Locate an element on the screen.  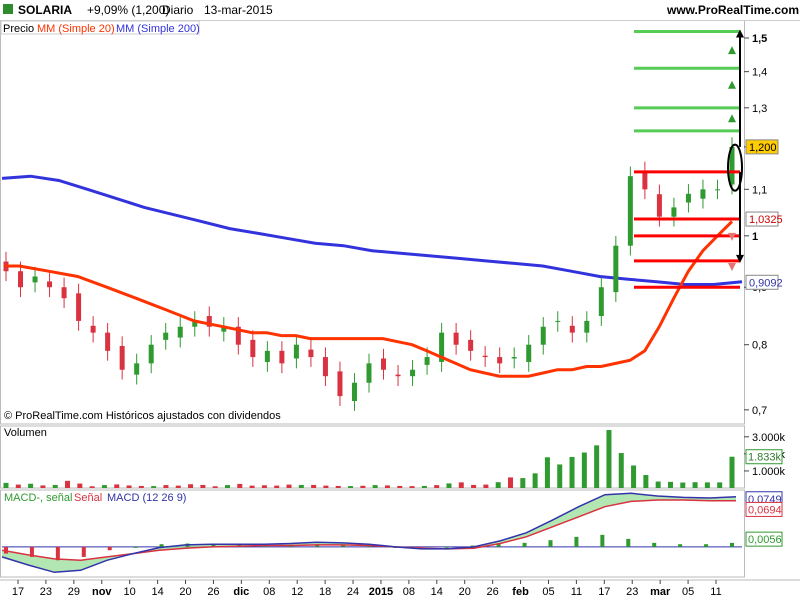
site-label: www.ProRealTime.com is located at coordinates (733, 10).